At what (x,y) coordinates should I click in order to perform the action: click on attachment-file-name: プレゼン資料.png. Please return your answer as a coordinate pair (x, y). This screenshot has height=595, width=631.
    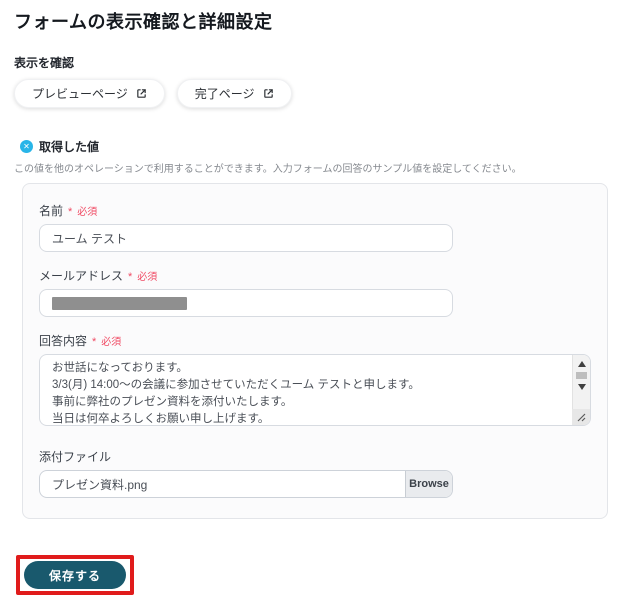
    Looking at the image, I should click on (100, 484).